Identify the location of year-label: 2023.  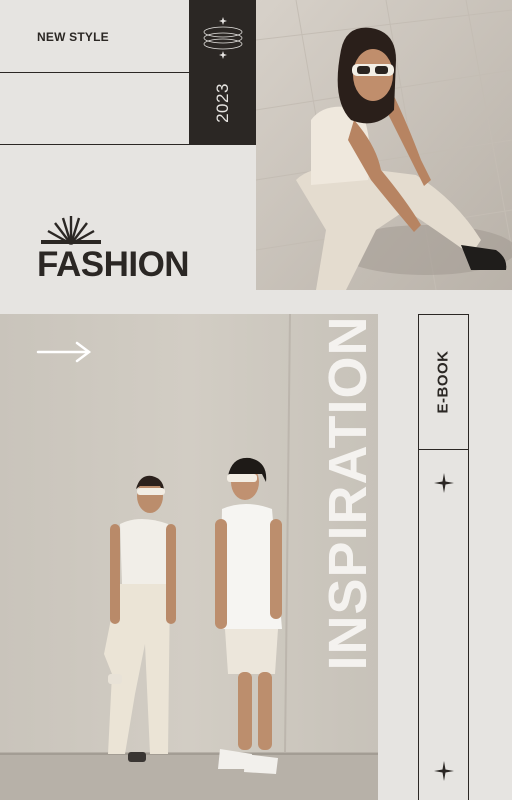
(222, 103).